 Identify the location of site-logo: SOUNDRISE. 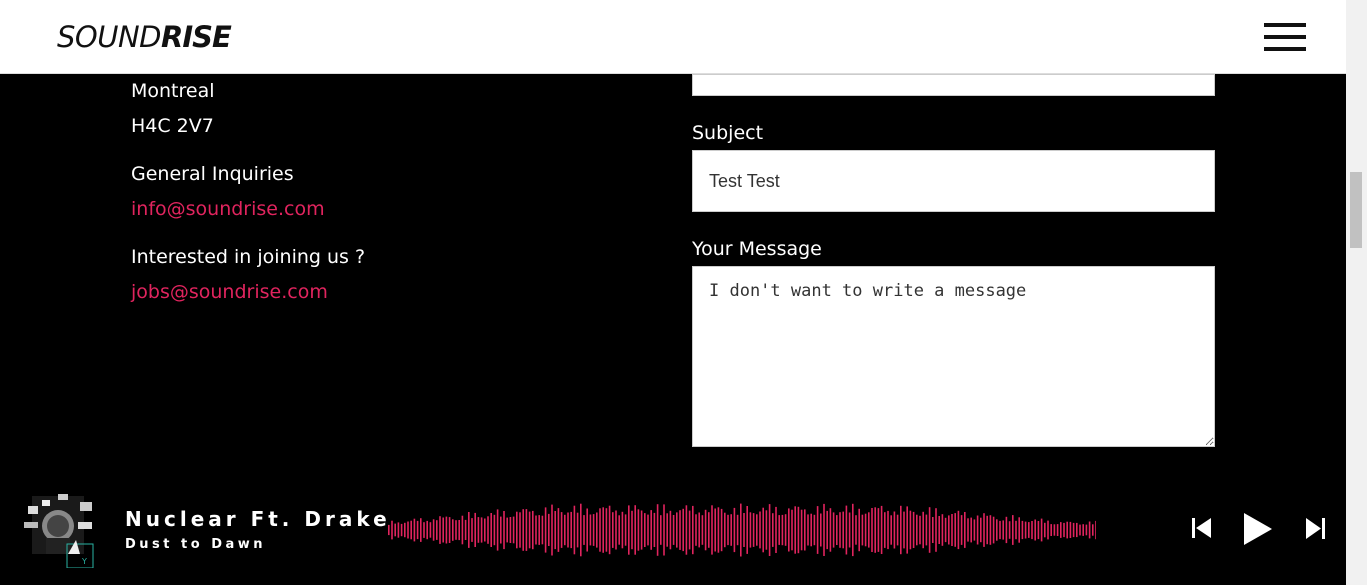
(144, 37).